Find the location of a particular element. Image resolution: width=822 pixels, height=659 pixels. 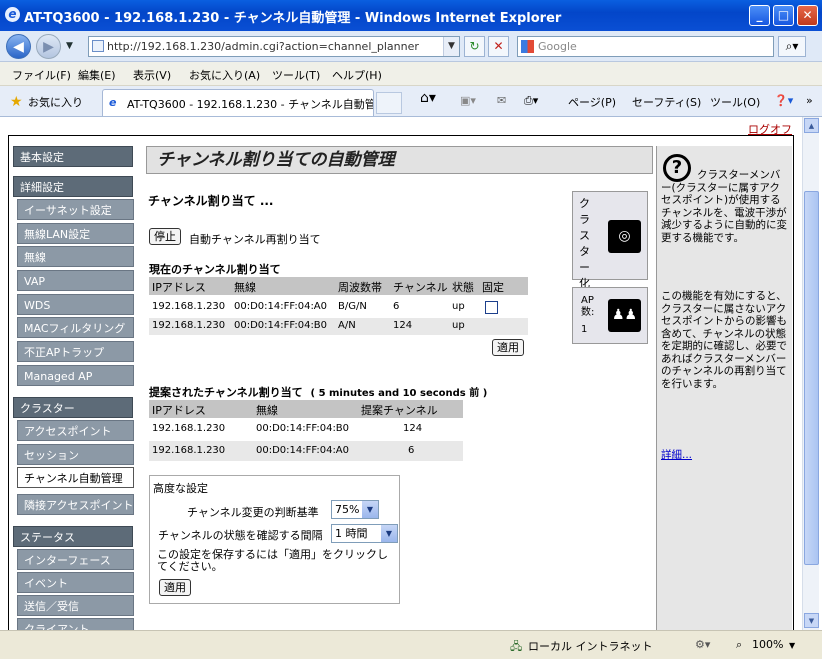

address-dropdown-icon: ▼ is located at coordinates (451, 46).